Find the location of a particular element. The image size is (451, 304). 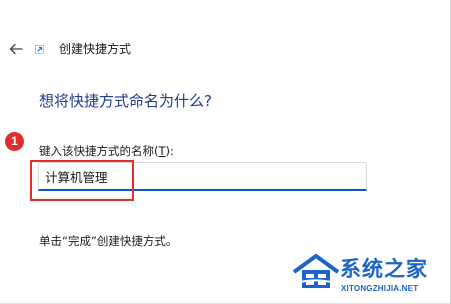

watermark-name: 系统之家 is located at coordinates (384, 269).